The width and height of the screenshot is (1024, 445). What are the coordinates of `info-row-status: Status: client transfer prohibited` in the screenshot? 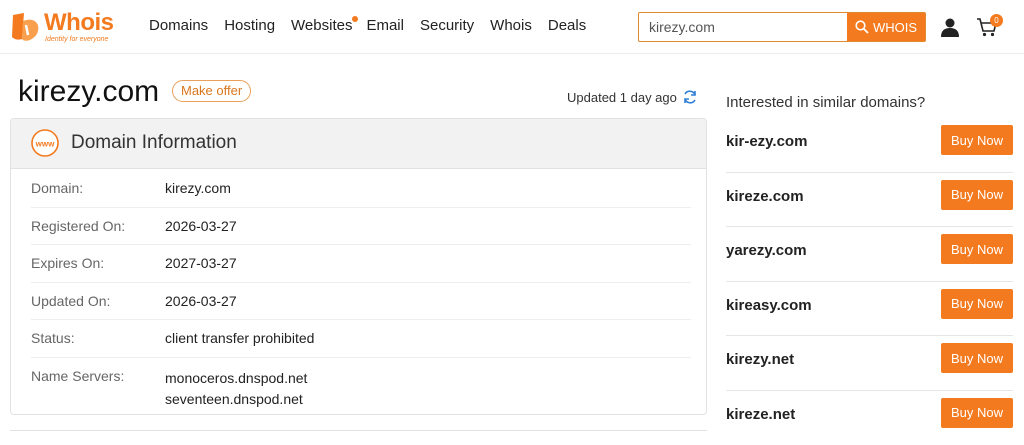 It's located at (361, 339).